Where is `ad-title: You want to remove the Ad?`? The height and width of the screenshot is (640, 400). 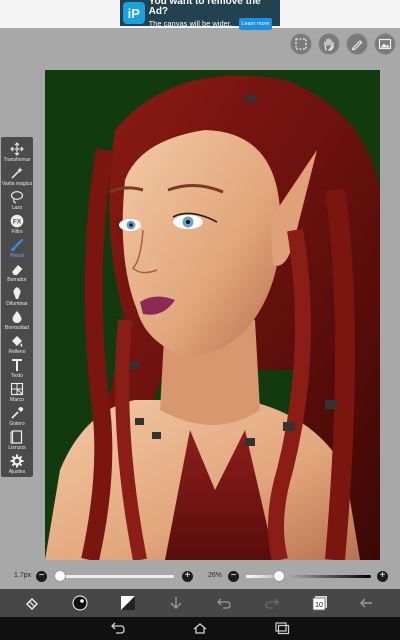
ad-title: You want to remove the Ad? is located at coordinates (204, 8).